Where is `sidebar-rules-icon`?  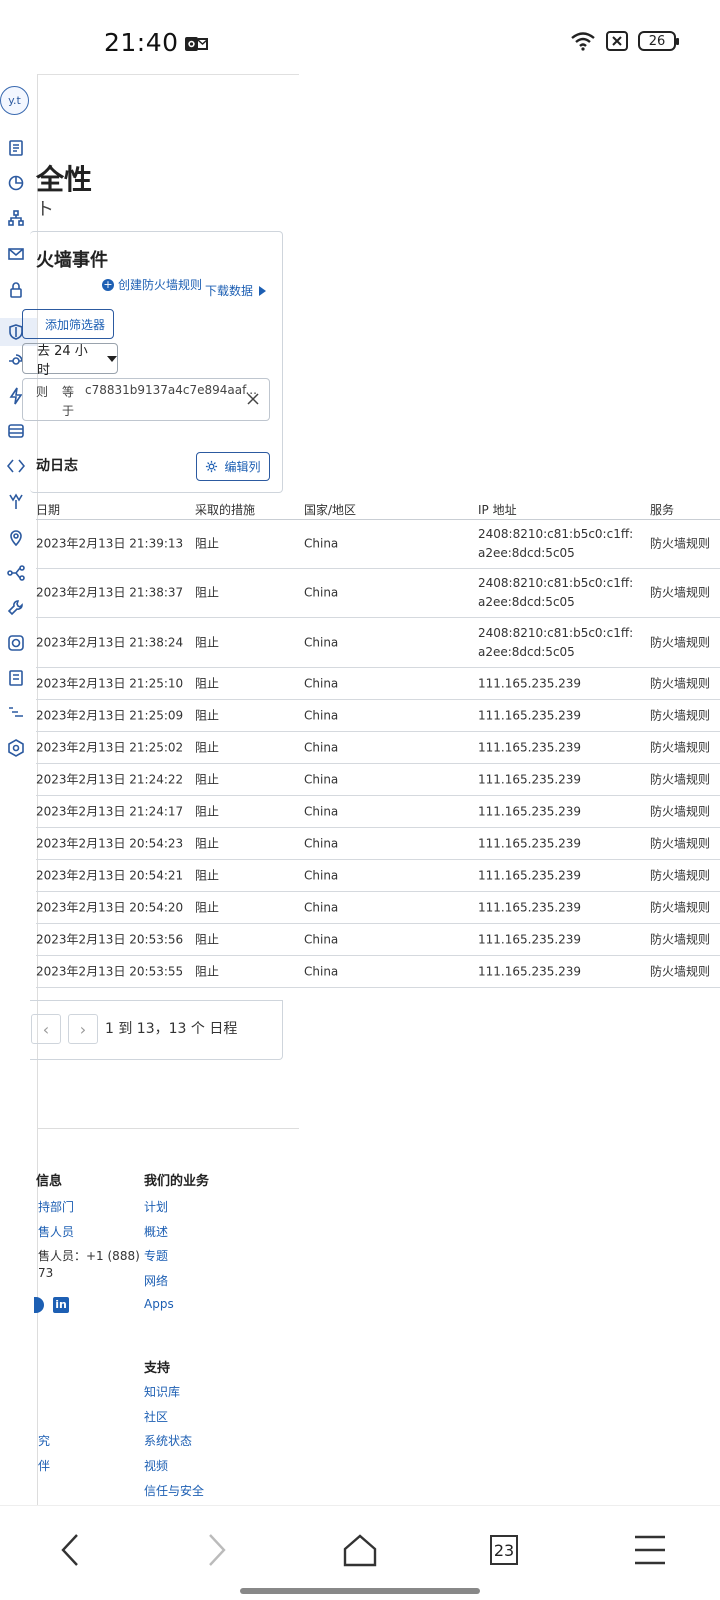
sidebar-rules-icon is located at coordinates (16, 502).